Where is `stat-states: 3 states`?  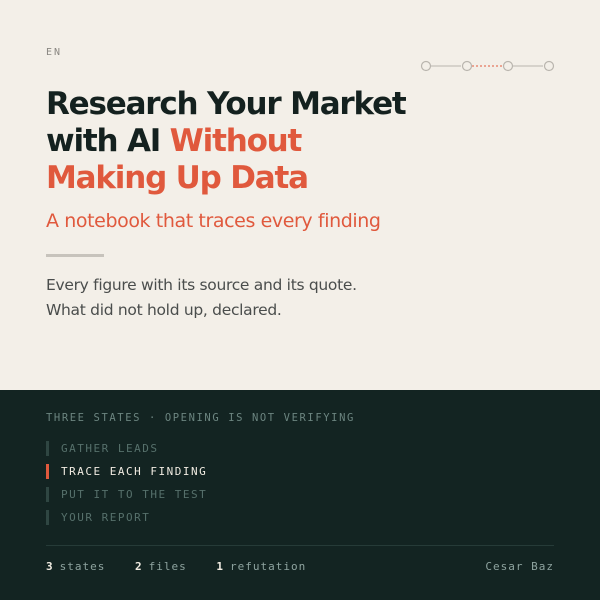
stat-states: 3 states is located at coordinates (75, 566).